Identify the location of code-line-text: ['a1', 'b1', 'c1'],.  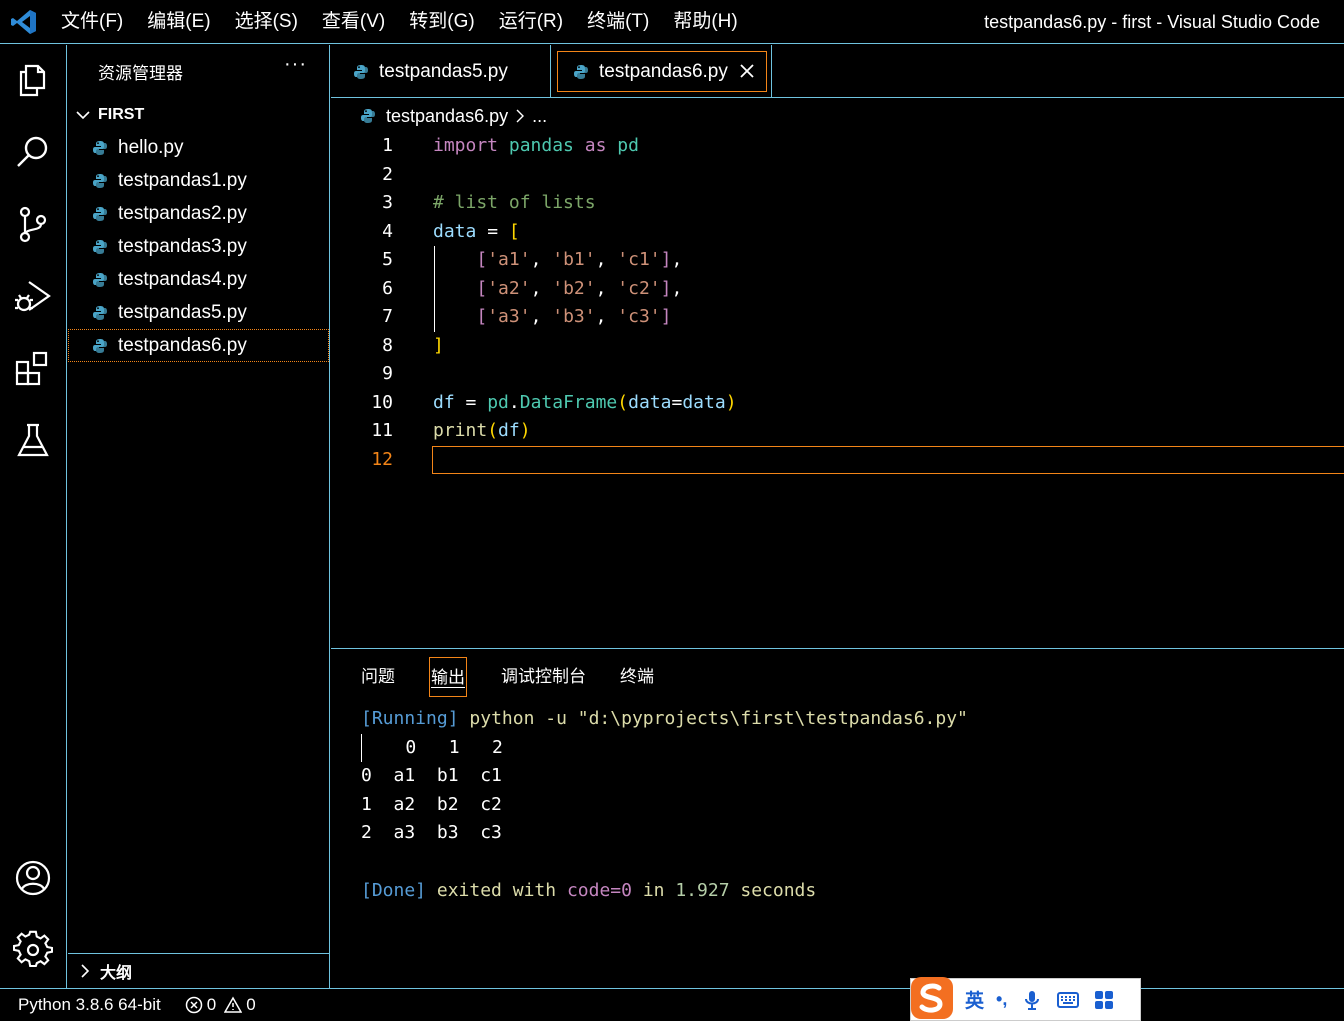
(579, 259).